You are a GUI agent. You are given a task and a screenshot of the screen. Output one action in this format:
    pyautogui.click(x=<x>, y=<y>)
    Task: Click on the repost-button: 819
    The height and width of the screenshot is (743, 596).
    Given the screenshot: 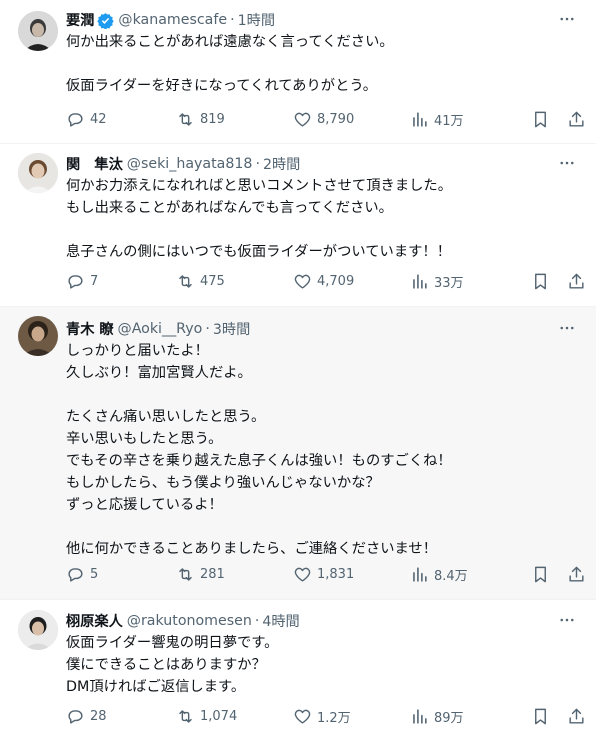 What is the action you would take?
    pyautogui.click(x=234, y=119)
    